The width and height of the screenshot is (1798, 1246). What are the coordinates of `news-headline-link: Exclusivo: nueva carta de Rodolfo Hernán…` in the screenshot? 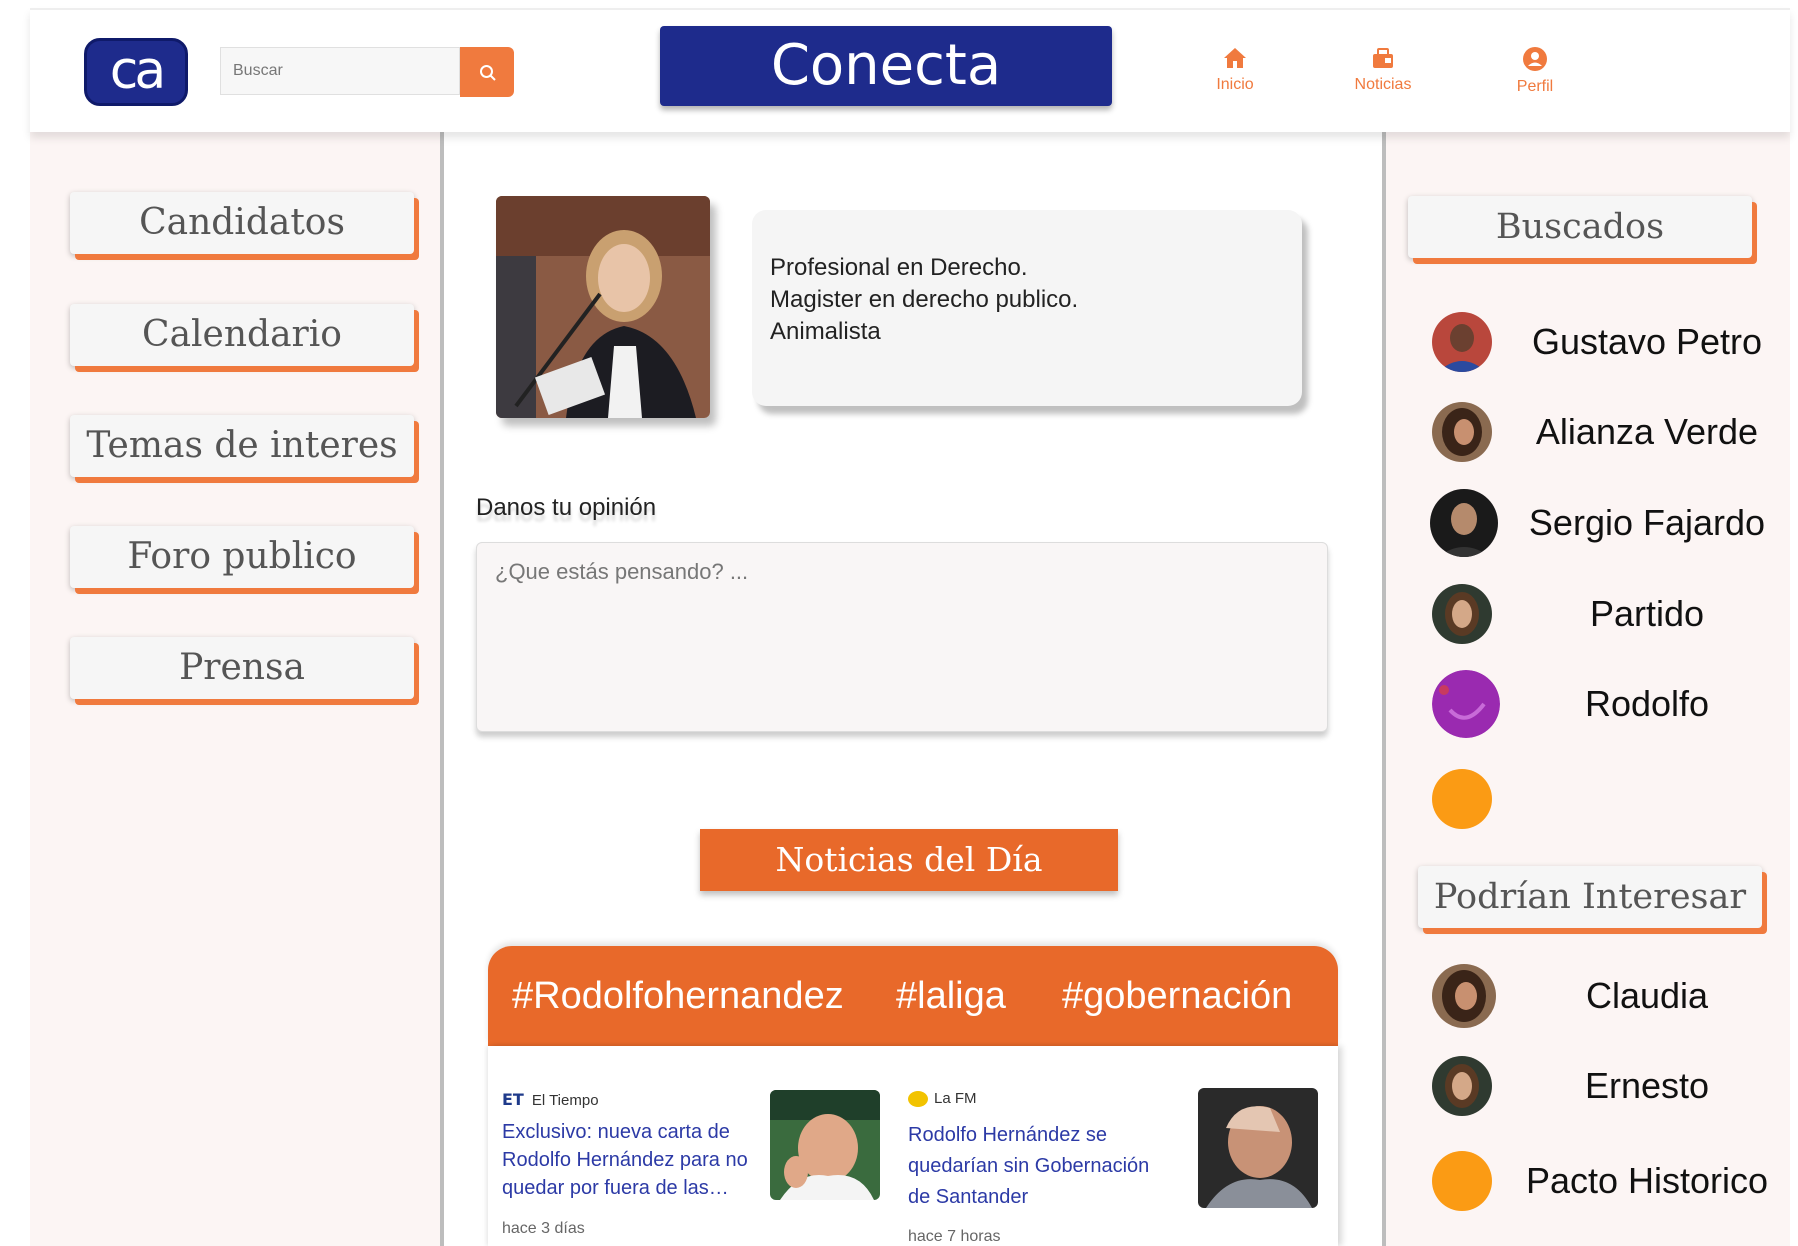 It's located at (626, 1160).